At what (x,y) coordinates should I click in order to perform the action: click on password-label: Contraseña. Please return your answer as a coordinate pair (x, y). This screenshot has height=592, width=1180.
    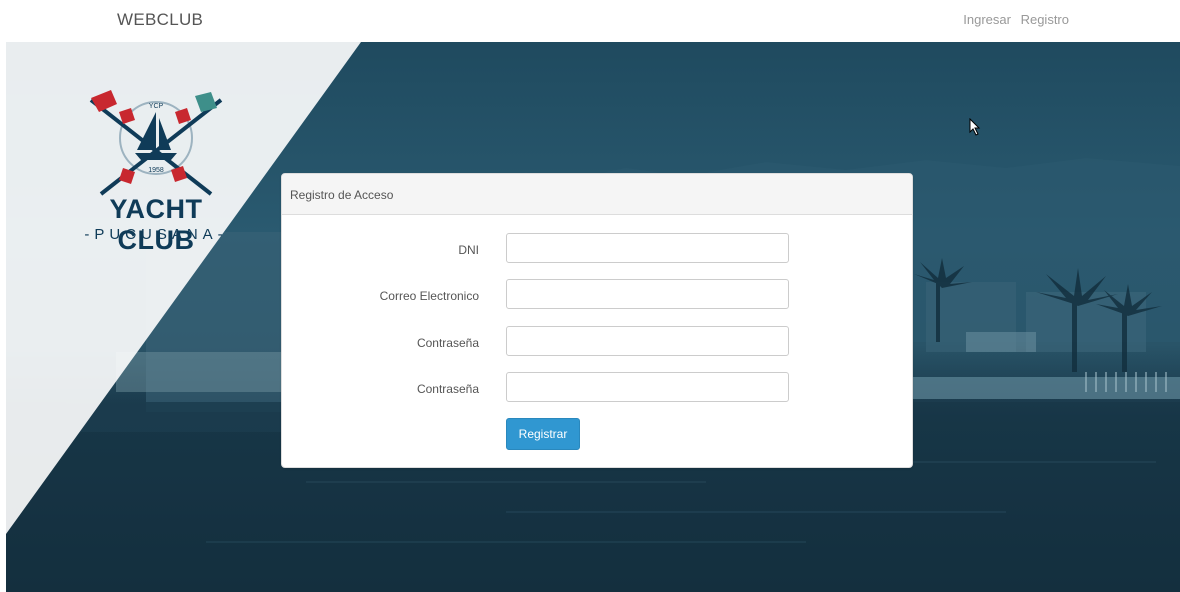
    Looking at the image, I should click on (447, 343).